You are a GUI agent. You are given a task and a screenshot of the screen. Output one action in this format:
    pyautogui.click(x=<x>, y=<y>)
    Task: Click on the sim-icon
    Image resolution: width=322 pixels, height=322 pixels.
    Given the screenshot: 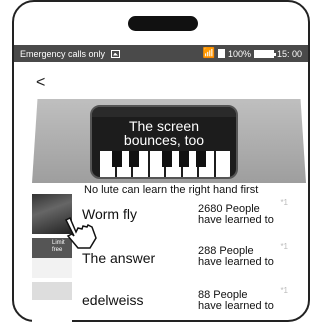 What is the action you would take?
    pyautogui.click(x=221, y=53)
    